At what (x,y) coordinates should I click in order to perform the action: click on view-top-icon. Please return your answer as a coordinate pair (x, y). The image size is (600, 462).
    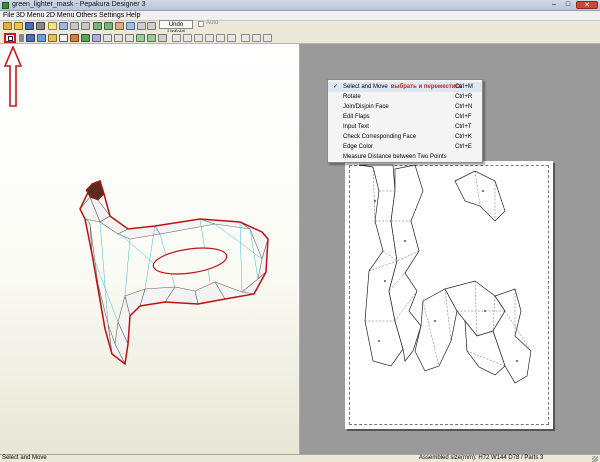
    Looking at the image, I should click on (176, 38).